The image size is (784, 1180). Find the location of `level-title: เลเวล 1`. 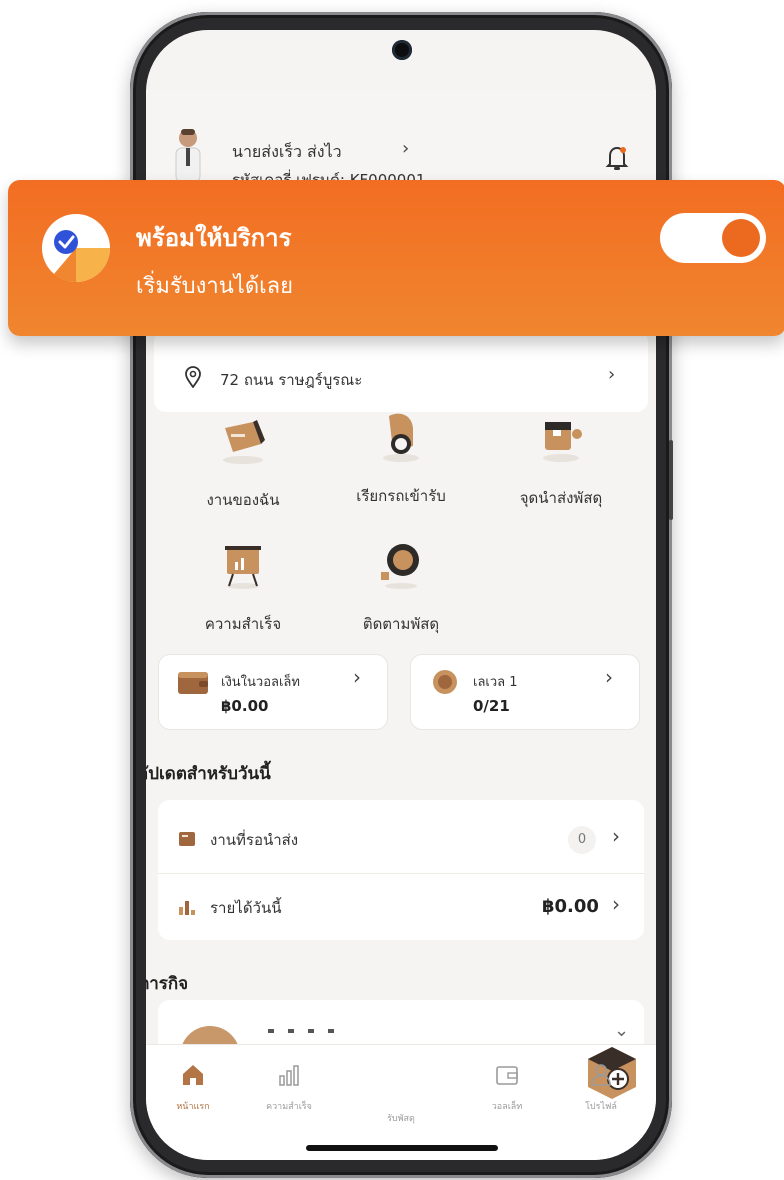

level-title: เลเวล 1 is located at coordinates (495, 682).